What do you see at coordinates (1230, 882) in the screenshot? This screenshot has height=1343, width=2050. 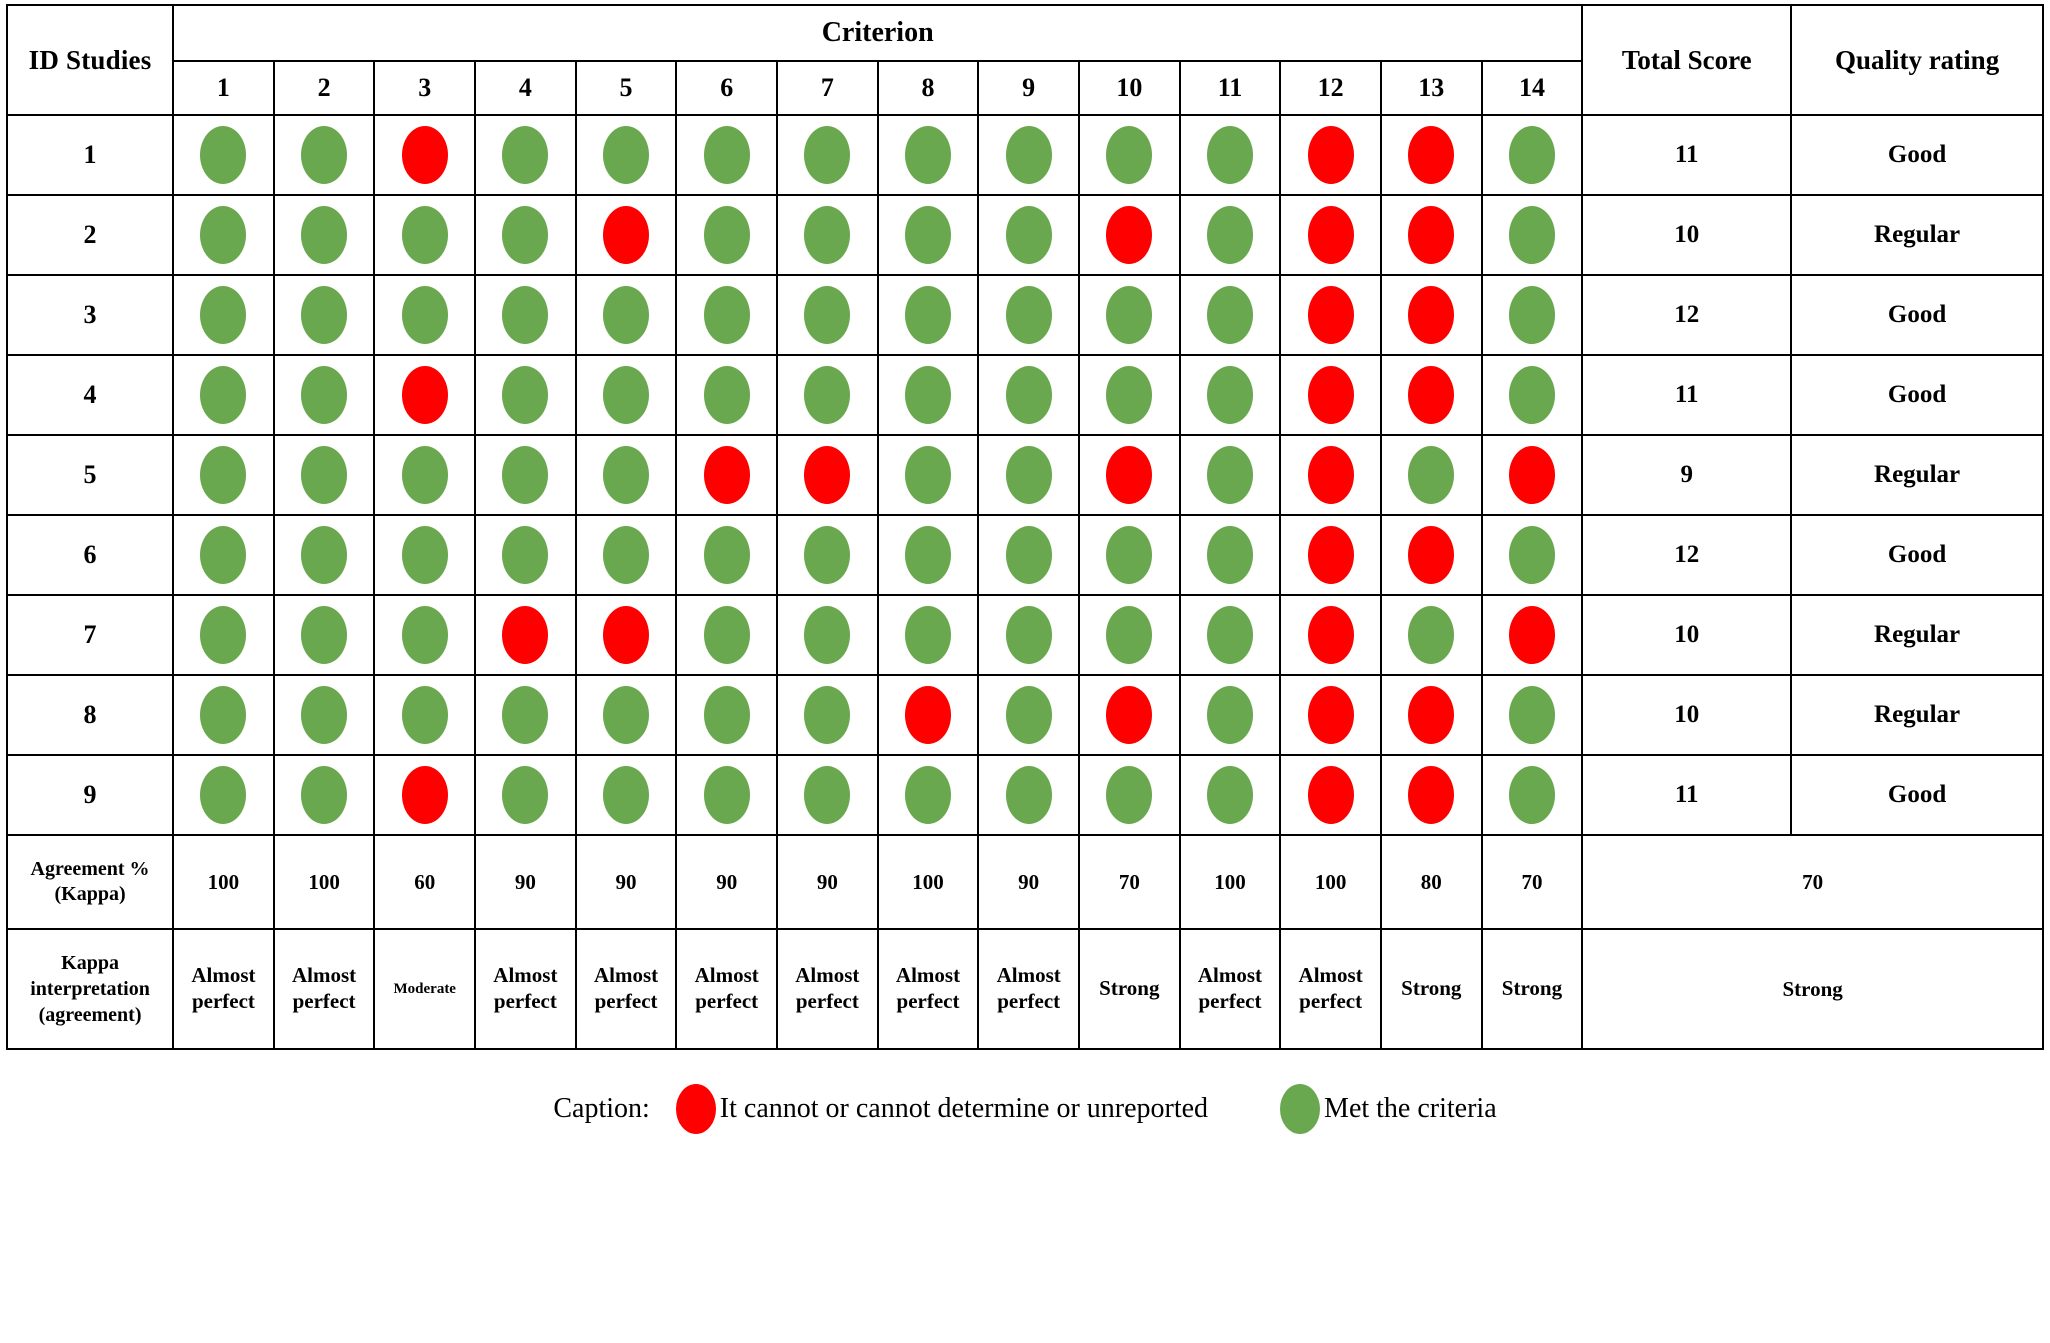 I see `agreement-value-cell: 100` at bounding box center [1230, 882].